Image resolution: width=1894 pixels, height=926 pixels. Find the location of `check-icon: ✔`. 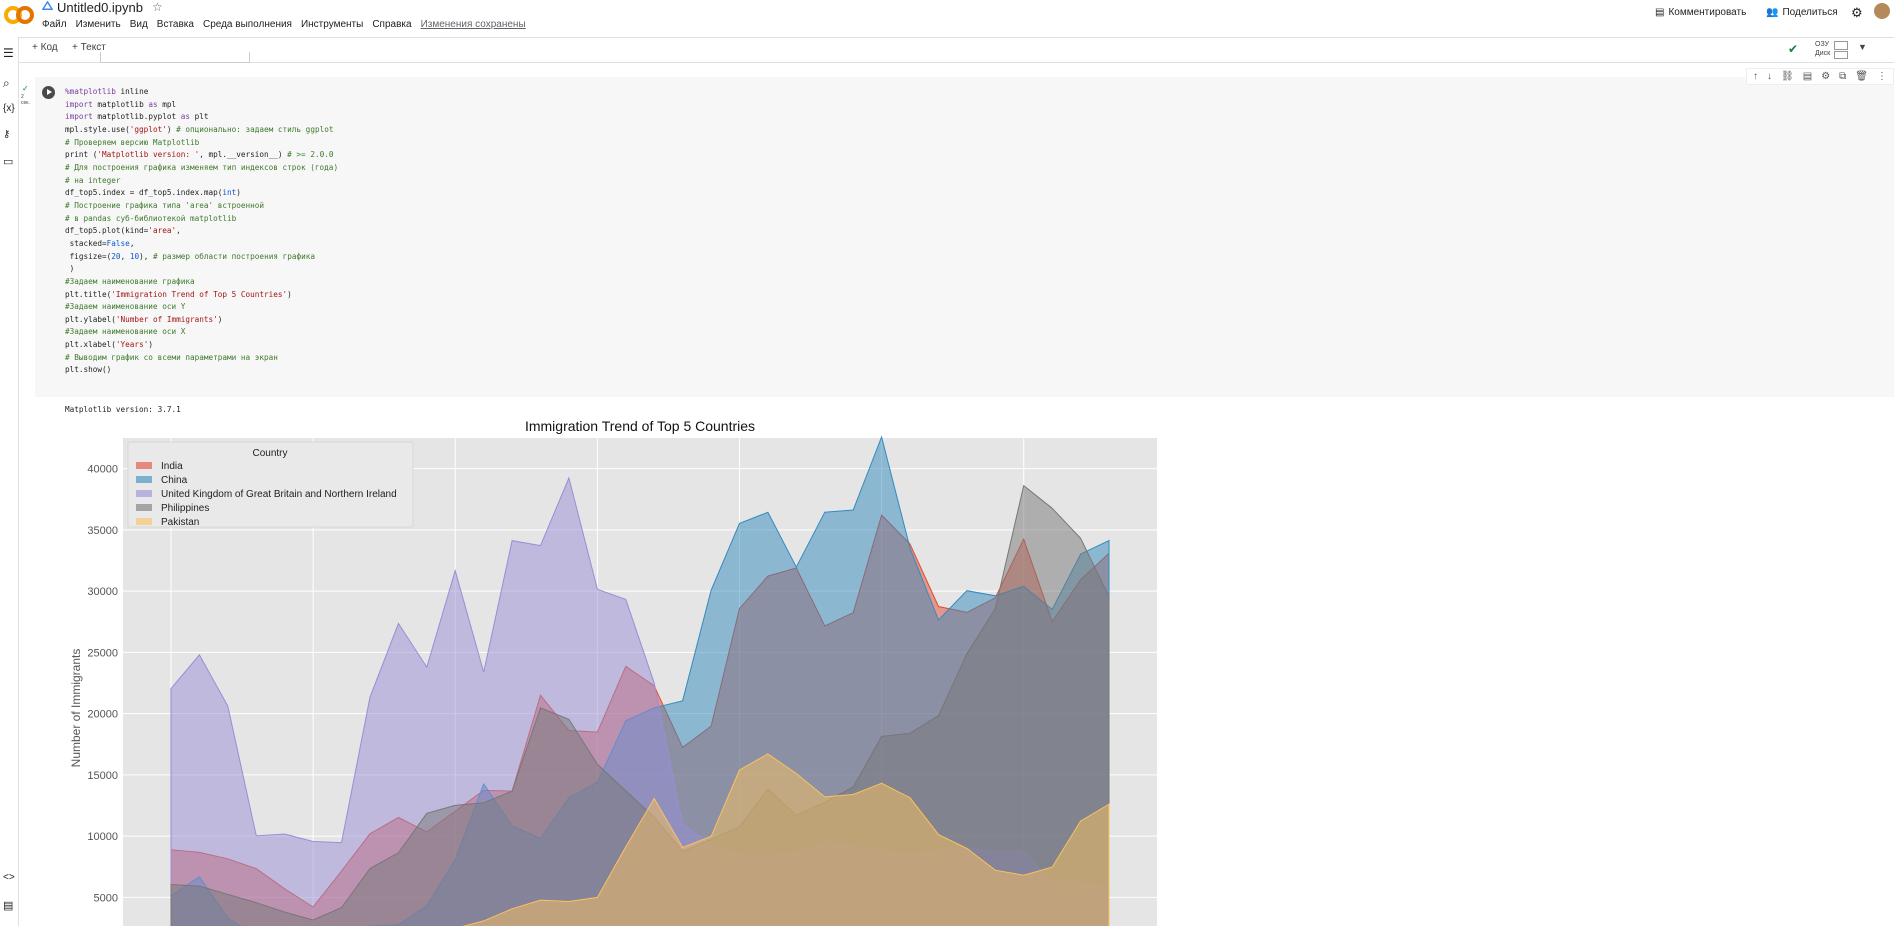

check-icon: ✔ is located at coordinates (1793, 49).